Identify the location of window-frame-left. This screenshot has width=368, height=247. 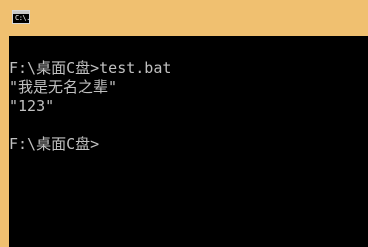
(4, 141).